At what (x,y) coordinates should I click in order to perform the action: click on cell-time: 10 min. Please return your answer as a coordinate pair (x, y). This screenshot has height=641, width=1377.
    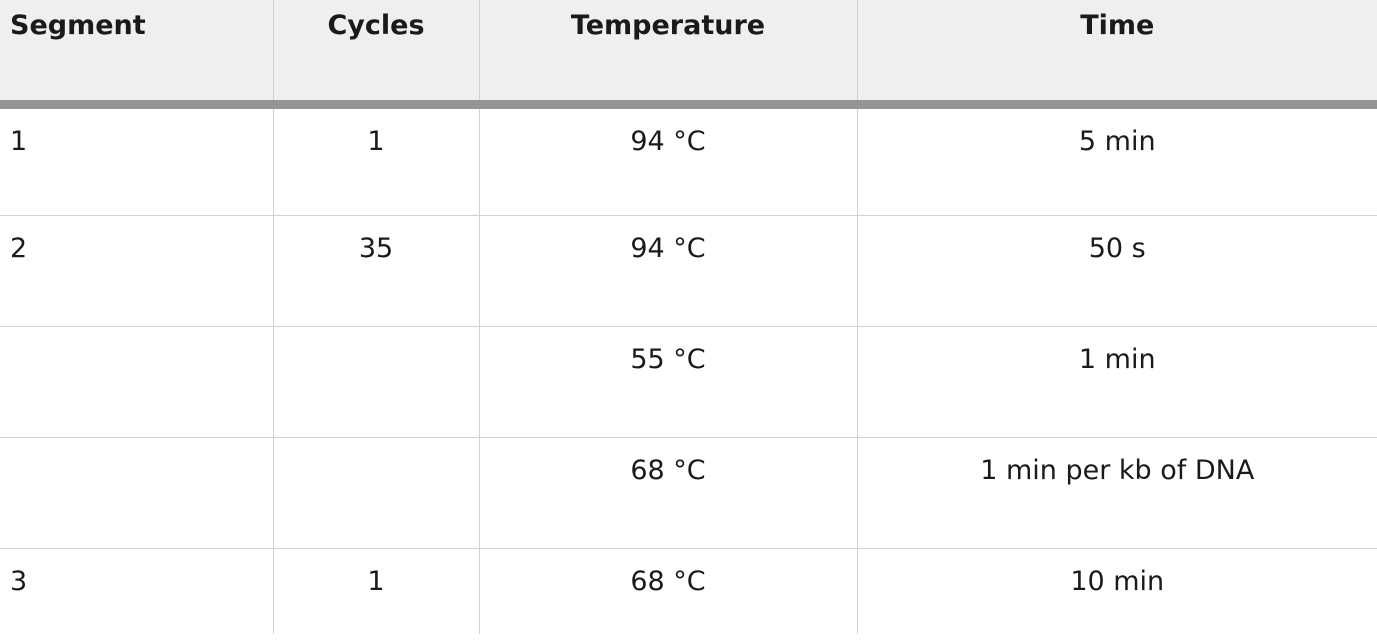
    Looking at the image, I should click on (1116, 591).